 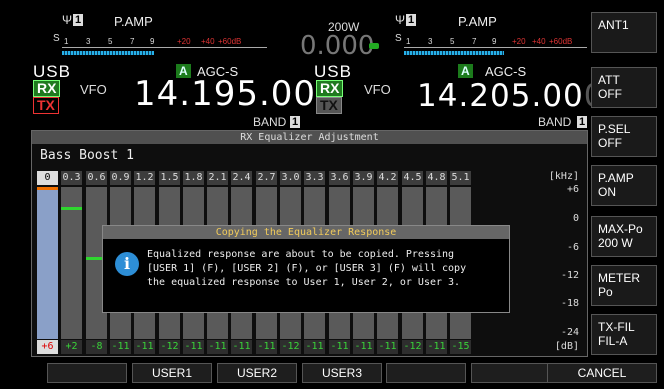 I want to click on band-frequency-label: 4.8, so click(x=436, y=178).